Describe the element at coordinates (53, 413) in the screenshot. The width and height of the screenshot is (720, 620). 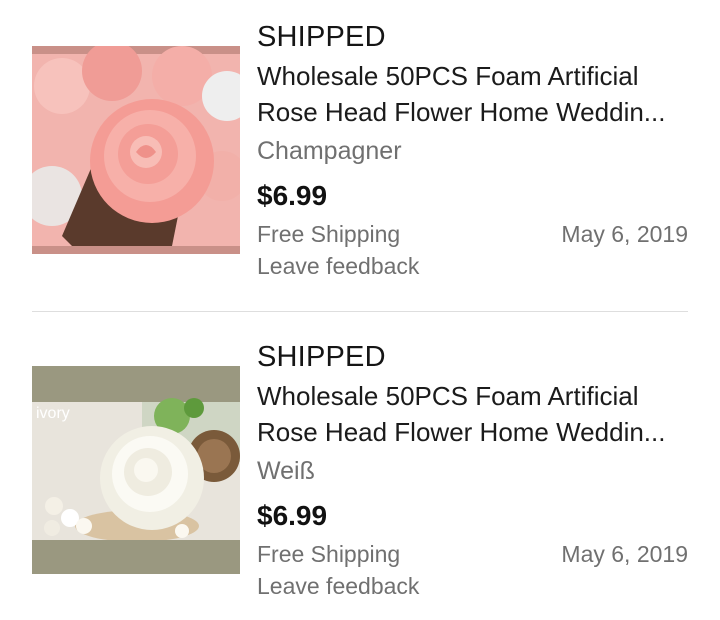
I see `thumbnail-label: ivory` at that location.